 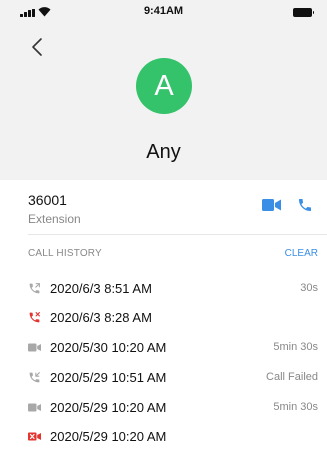 What do you see at coordinates (34, 317) in the screenshot?
I see `missed-call-icon` at bounding box center [34, 317].